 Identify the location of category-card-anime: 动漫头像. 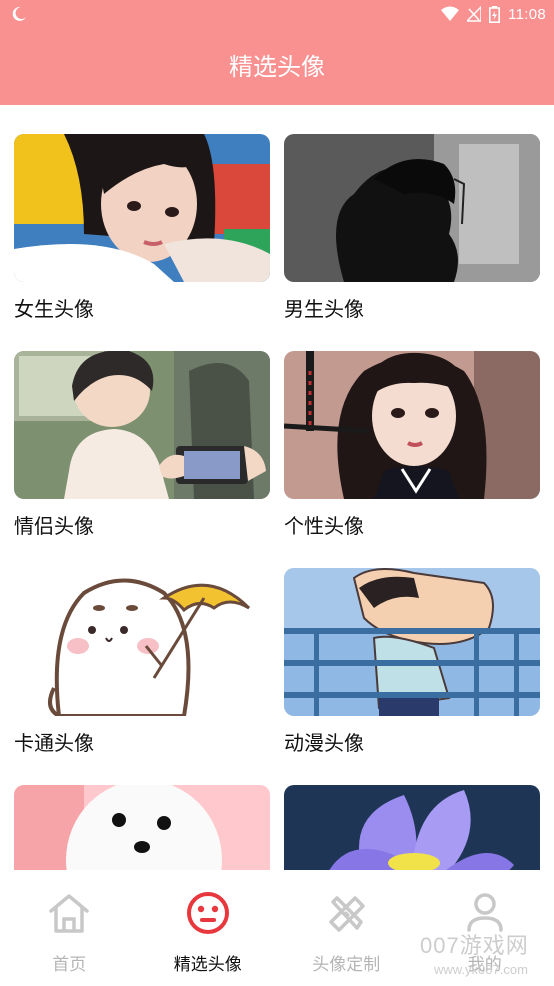
(412, 662).